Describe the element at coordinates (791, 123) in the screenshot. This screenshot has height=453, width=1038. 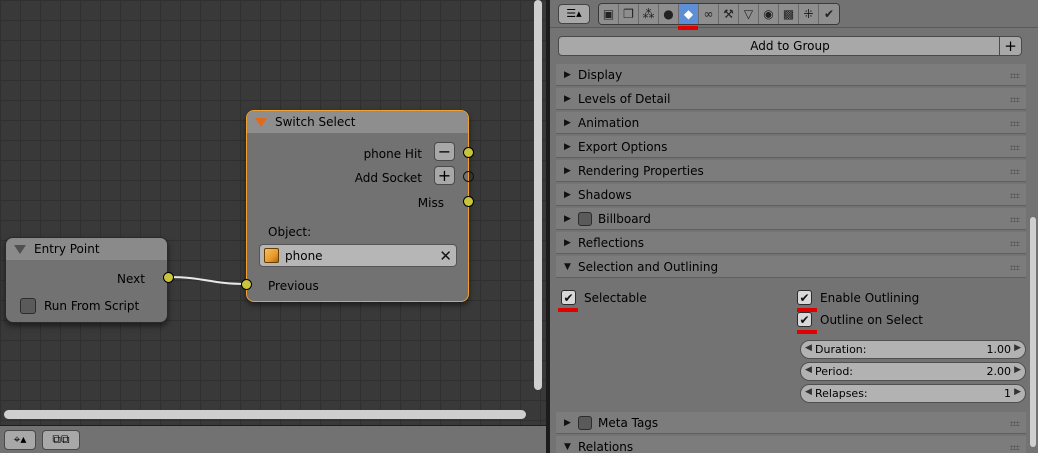
I see `panel-animation: ▶ Animation` at that location.